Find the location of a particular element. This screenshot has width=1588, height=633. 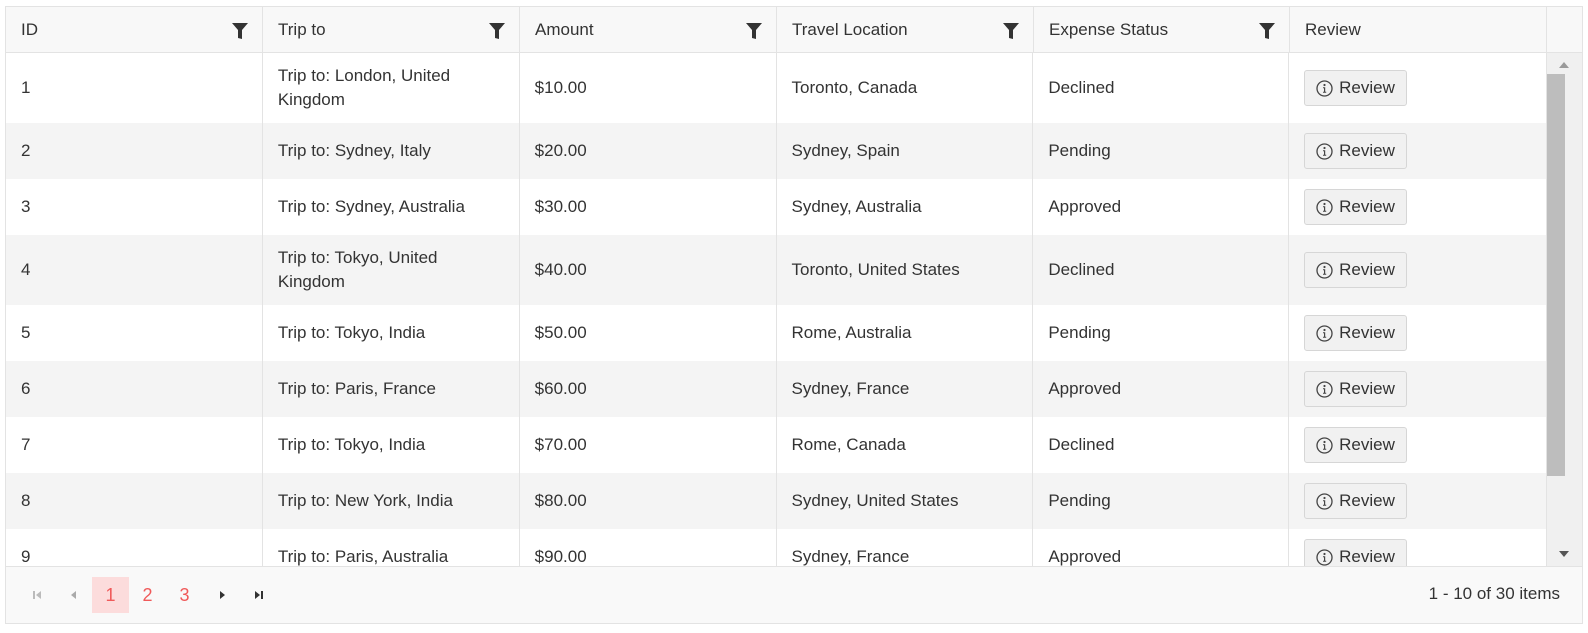

cell-amount: $10.00 is located at coordinates (648, 88).